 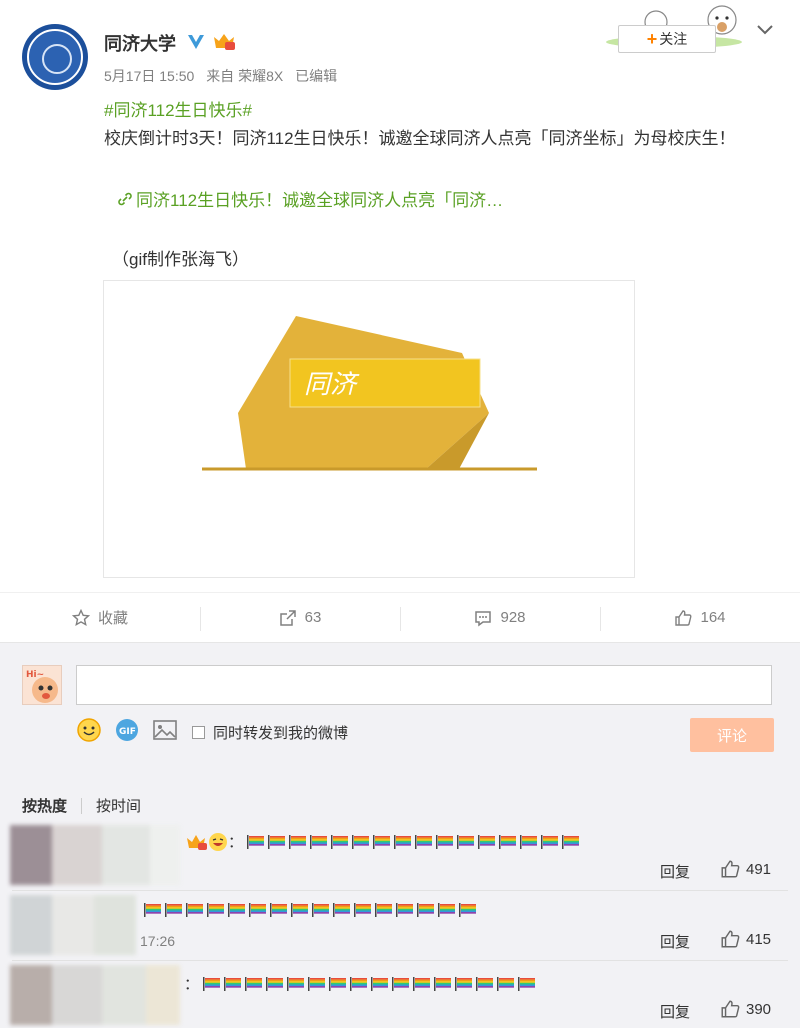 What do you see at coordinates (652, 38) in the screenshot?
I see `plus-icon: +` at bounding box center [652, 38].